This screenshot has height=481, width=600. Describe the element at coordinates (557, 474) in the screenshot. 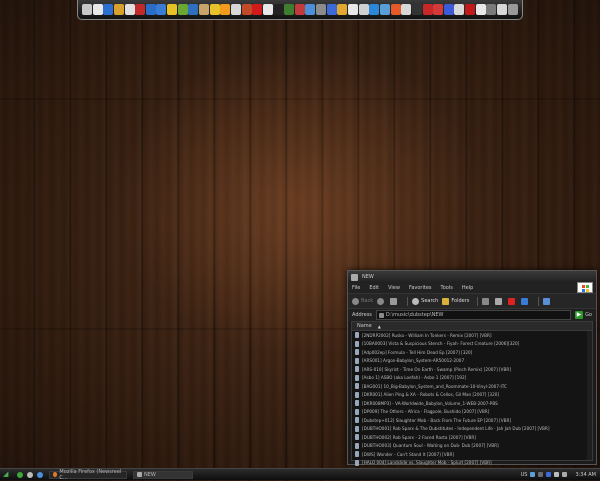

I see `volume-icon` at that location.